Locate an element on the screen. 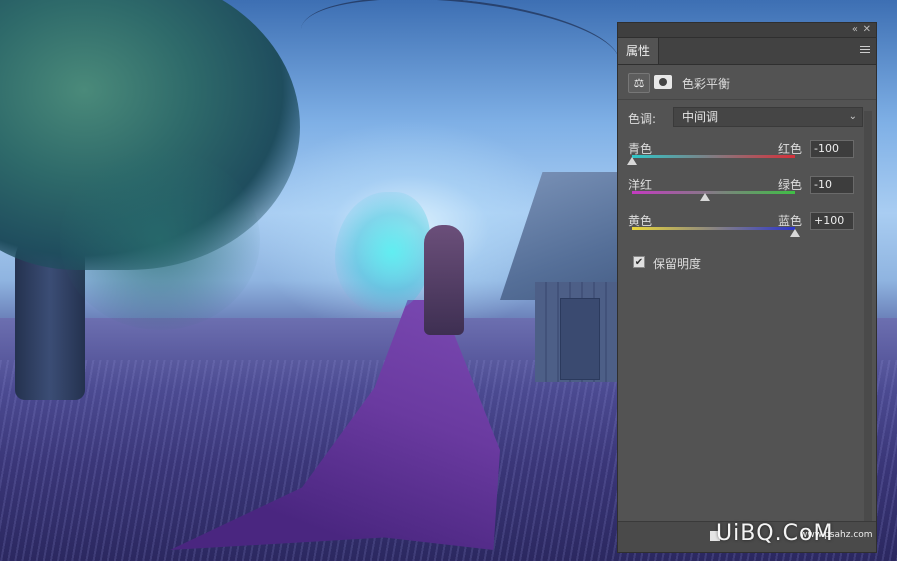 The height and width of the screenshot is (561, 897). tone-label: 色调: is located at coordinates (642, 119).